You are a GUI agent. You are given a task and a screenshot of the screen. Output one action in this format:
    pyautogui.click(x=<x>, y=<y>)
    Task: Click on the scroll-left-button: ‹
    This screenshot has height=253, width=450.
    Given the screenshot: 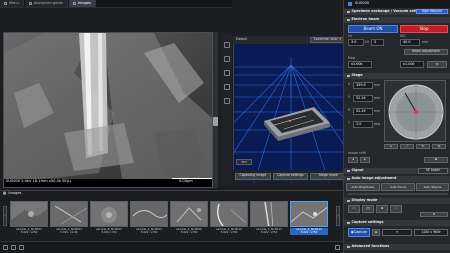 What is the action you would take?
    pyautogui.click(x=5, y=216)
    